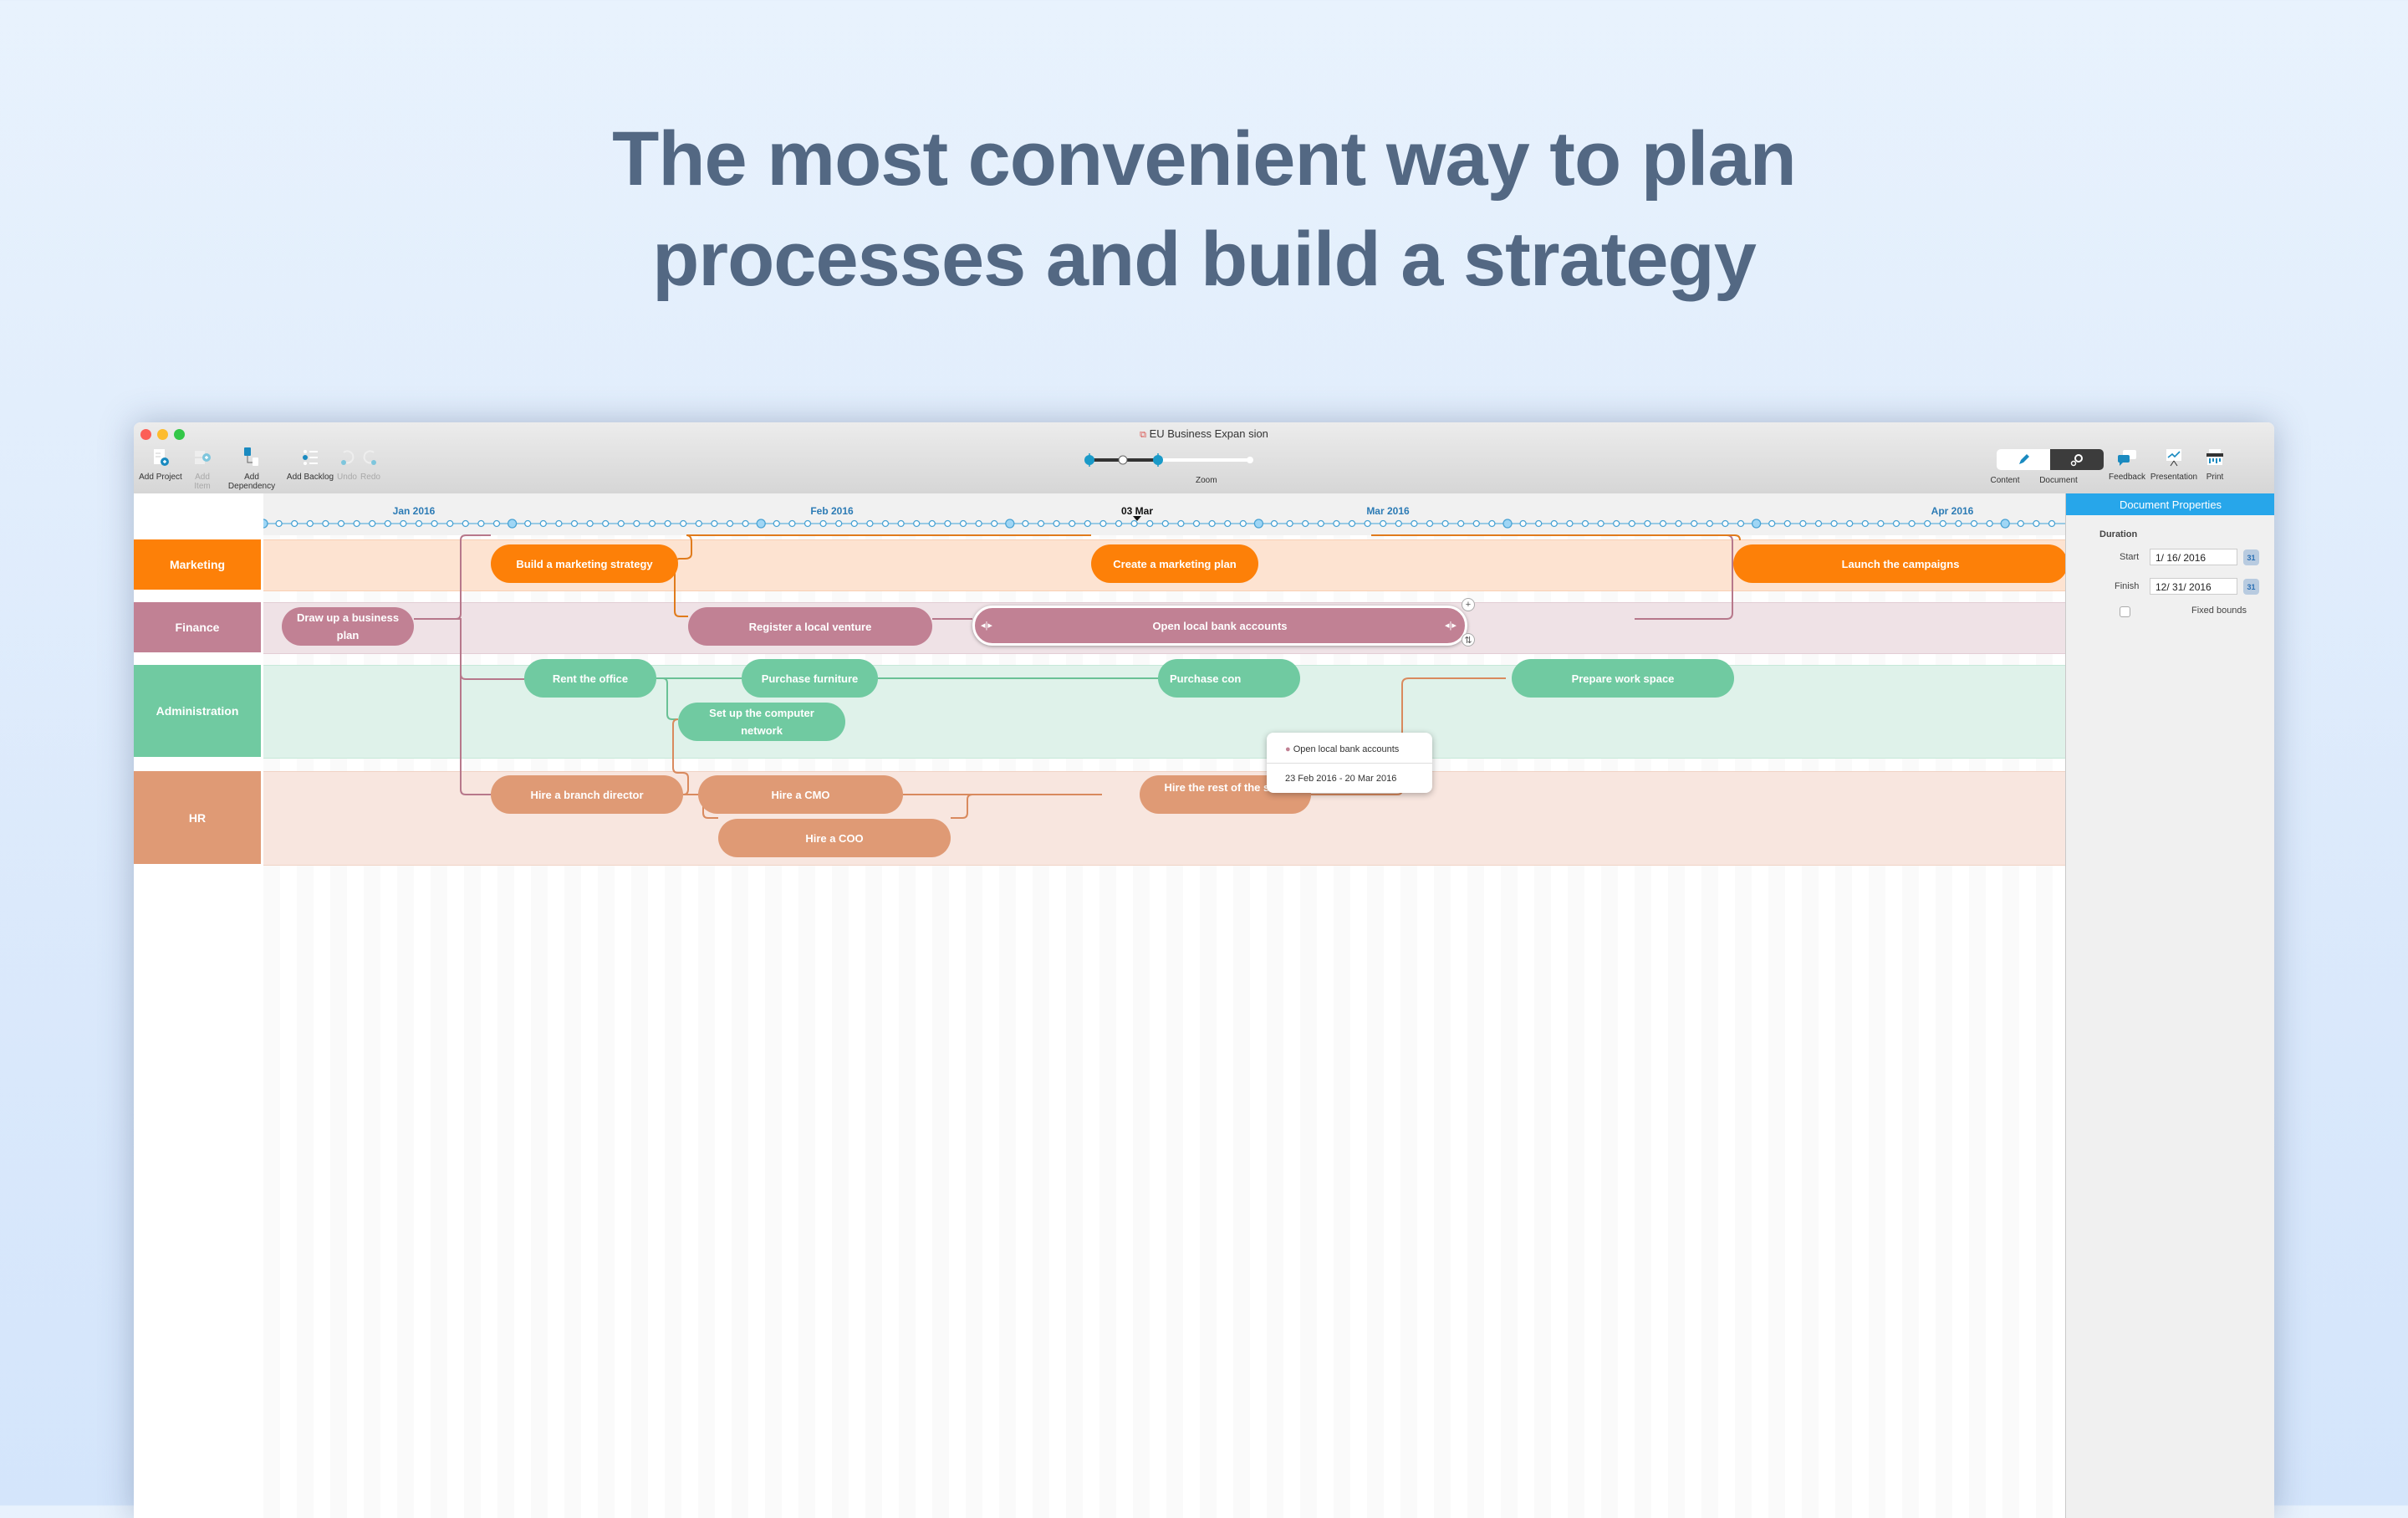 This screenshot has width=2408, height=1518. What do you see at coordinates (348, 626) in the screenshot?
I see `task-draw-up-business-plan: Draw up a business plan` at bounding box center [348, 626].